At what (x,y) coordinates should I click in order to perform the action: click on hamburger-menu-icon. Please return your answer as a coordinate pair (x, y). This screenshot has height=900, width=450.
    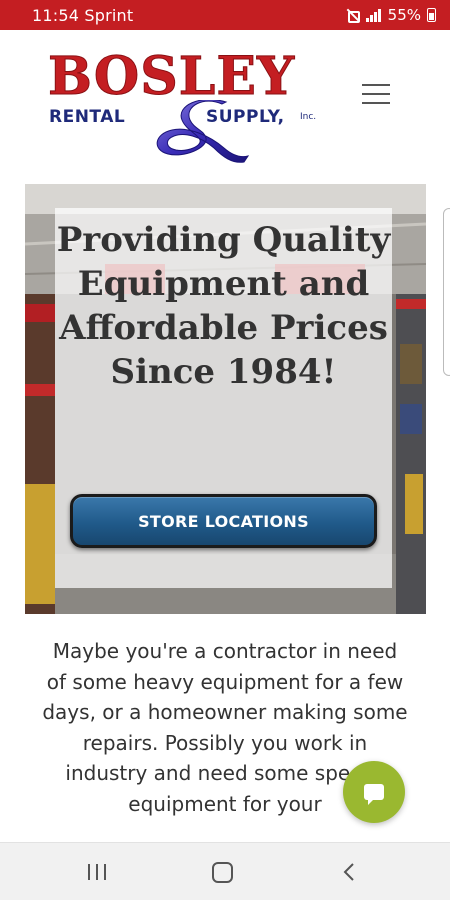
    Looking at the image, I should click on (376, 94).